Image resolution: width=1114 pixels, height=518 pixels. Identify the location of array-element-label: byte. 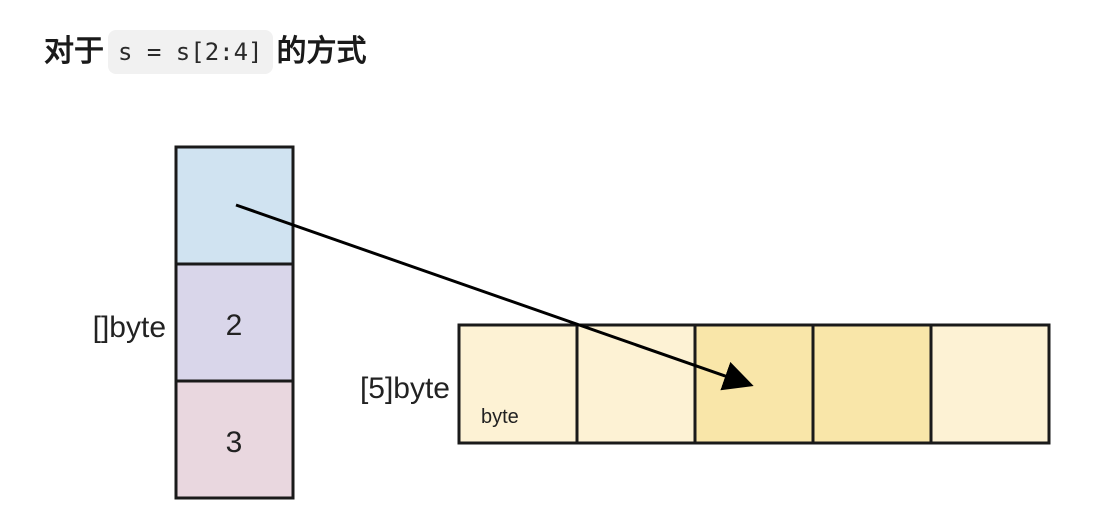
(500, 417).